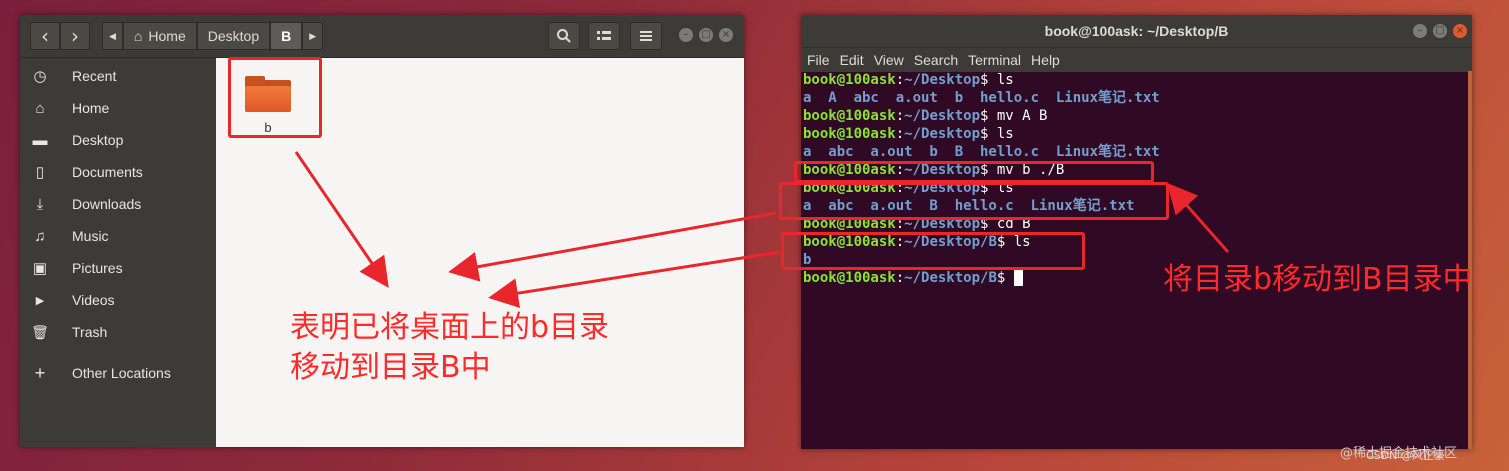  What do you see at coordinates (1318, 279) in the screenshot?
I see `annotation-right: 将目录b移动到B目录中` at bounding box center [1318, 279].